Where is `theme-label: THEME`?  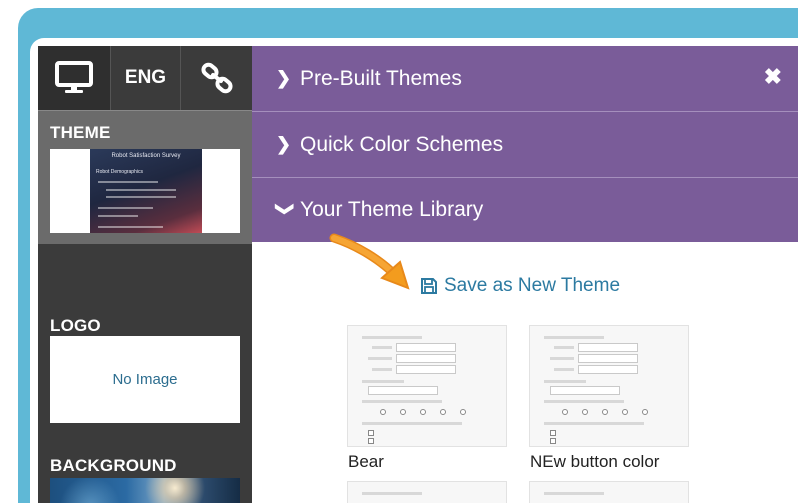
theme-label: THEME is located at coordinates (80, 132).